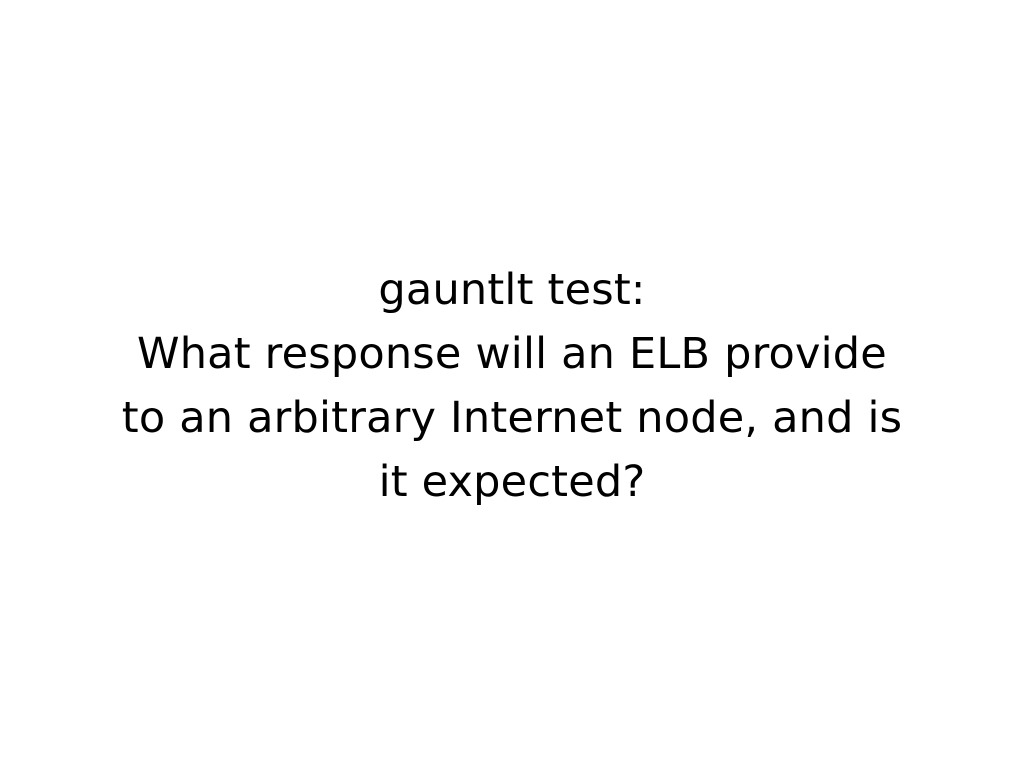 This screenshot has width=1024, height=768. I want to click on slide-question-line-2: to an arbitrary Internet node, and is, so click(512, 418).